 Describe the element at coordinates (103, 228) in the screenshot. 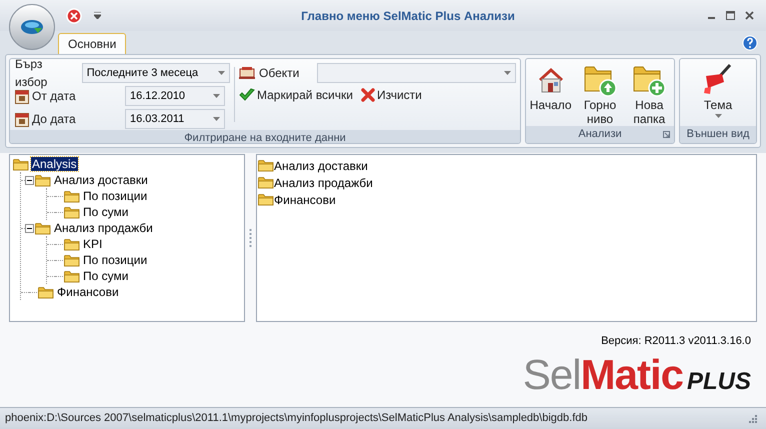

I see `tree-item: Анализ продажби` at that location.